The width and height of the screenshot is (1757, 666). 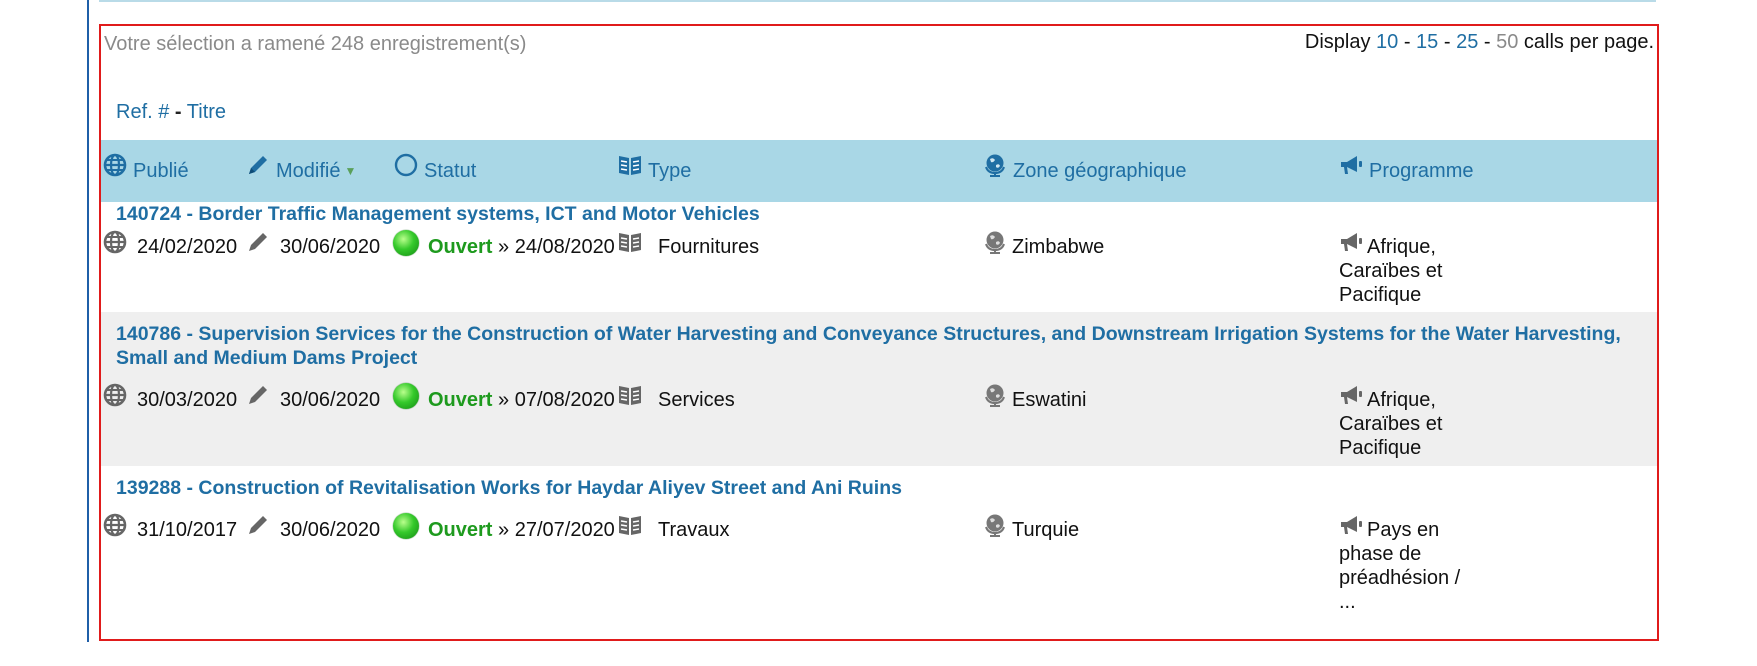 What do you see at coordinates (670, 170) in the screenshot?
I see `column-type-label: Type` at bounding box center [670, 170].